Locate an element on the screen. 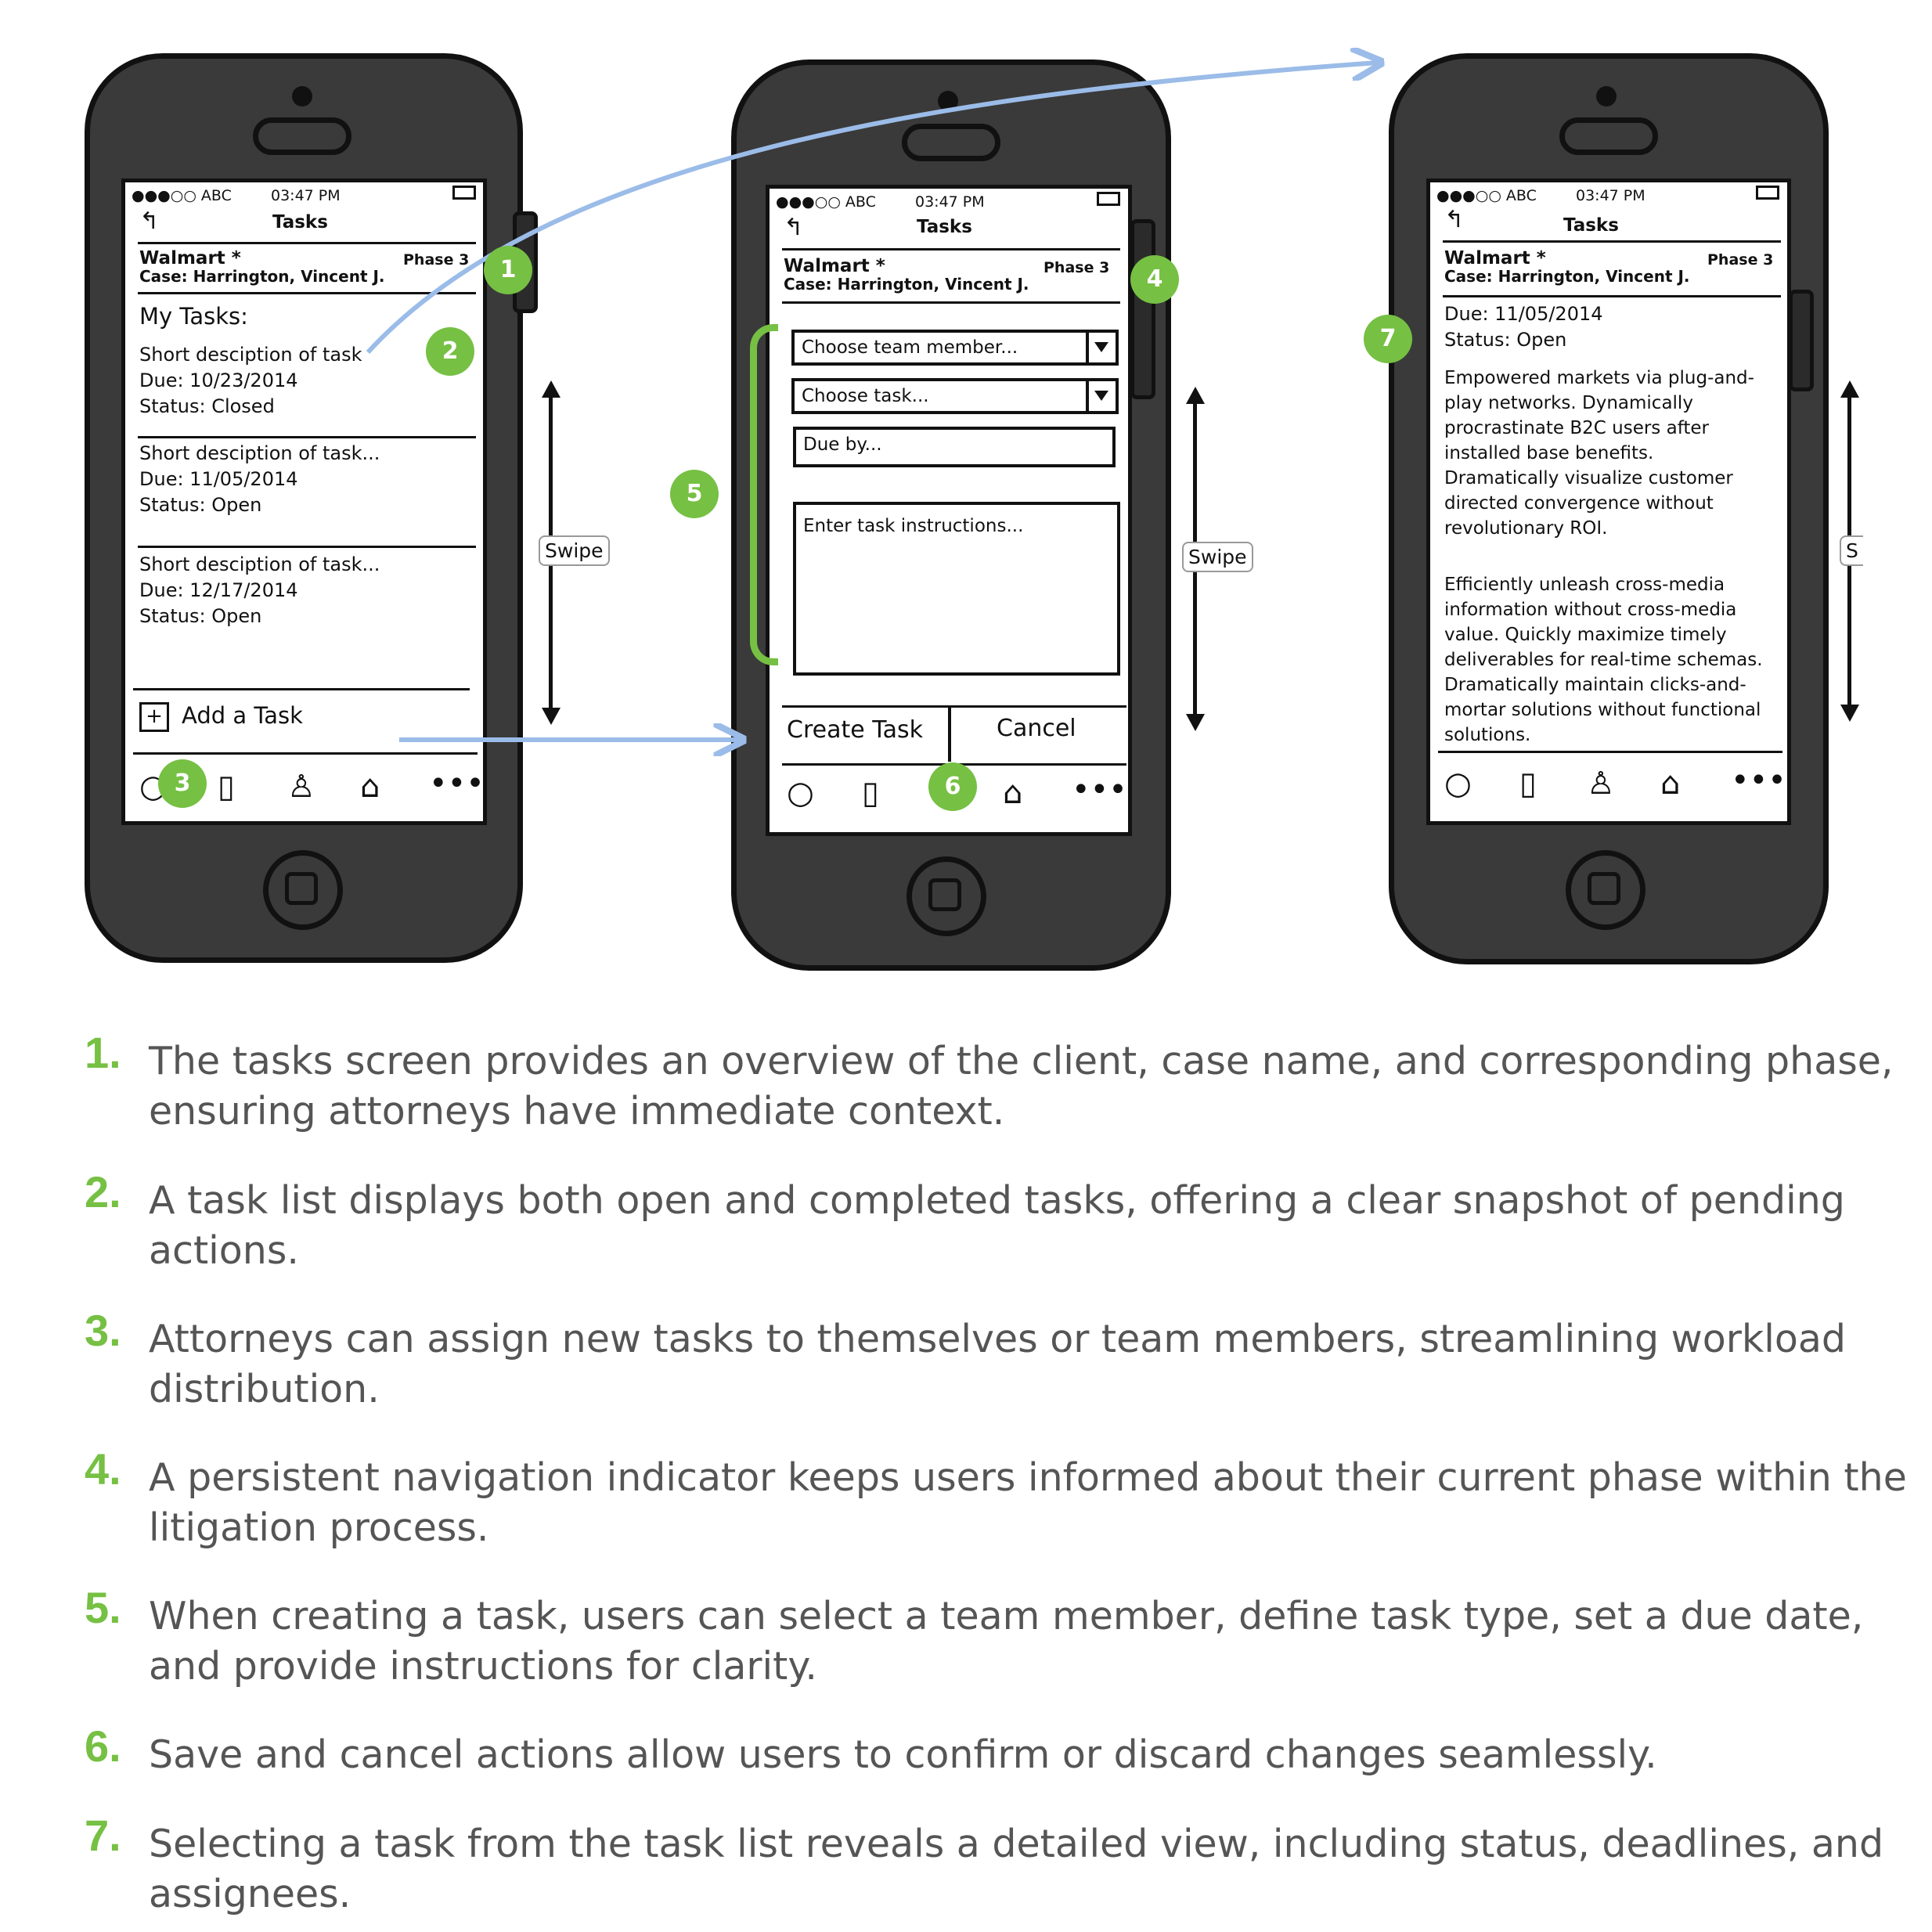 The height and width of the screenshot is (1932, 1932). note-number: 4. is located at coordinates (103, 1469).